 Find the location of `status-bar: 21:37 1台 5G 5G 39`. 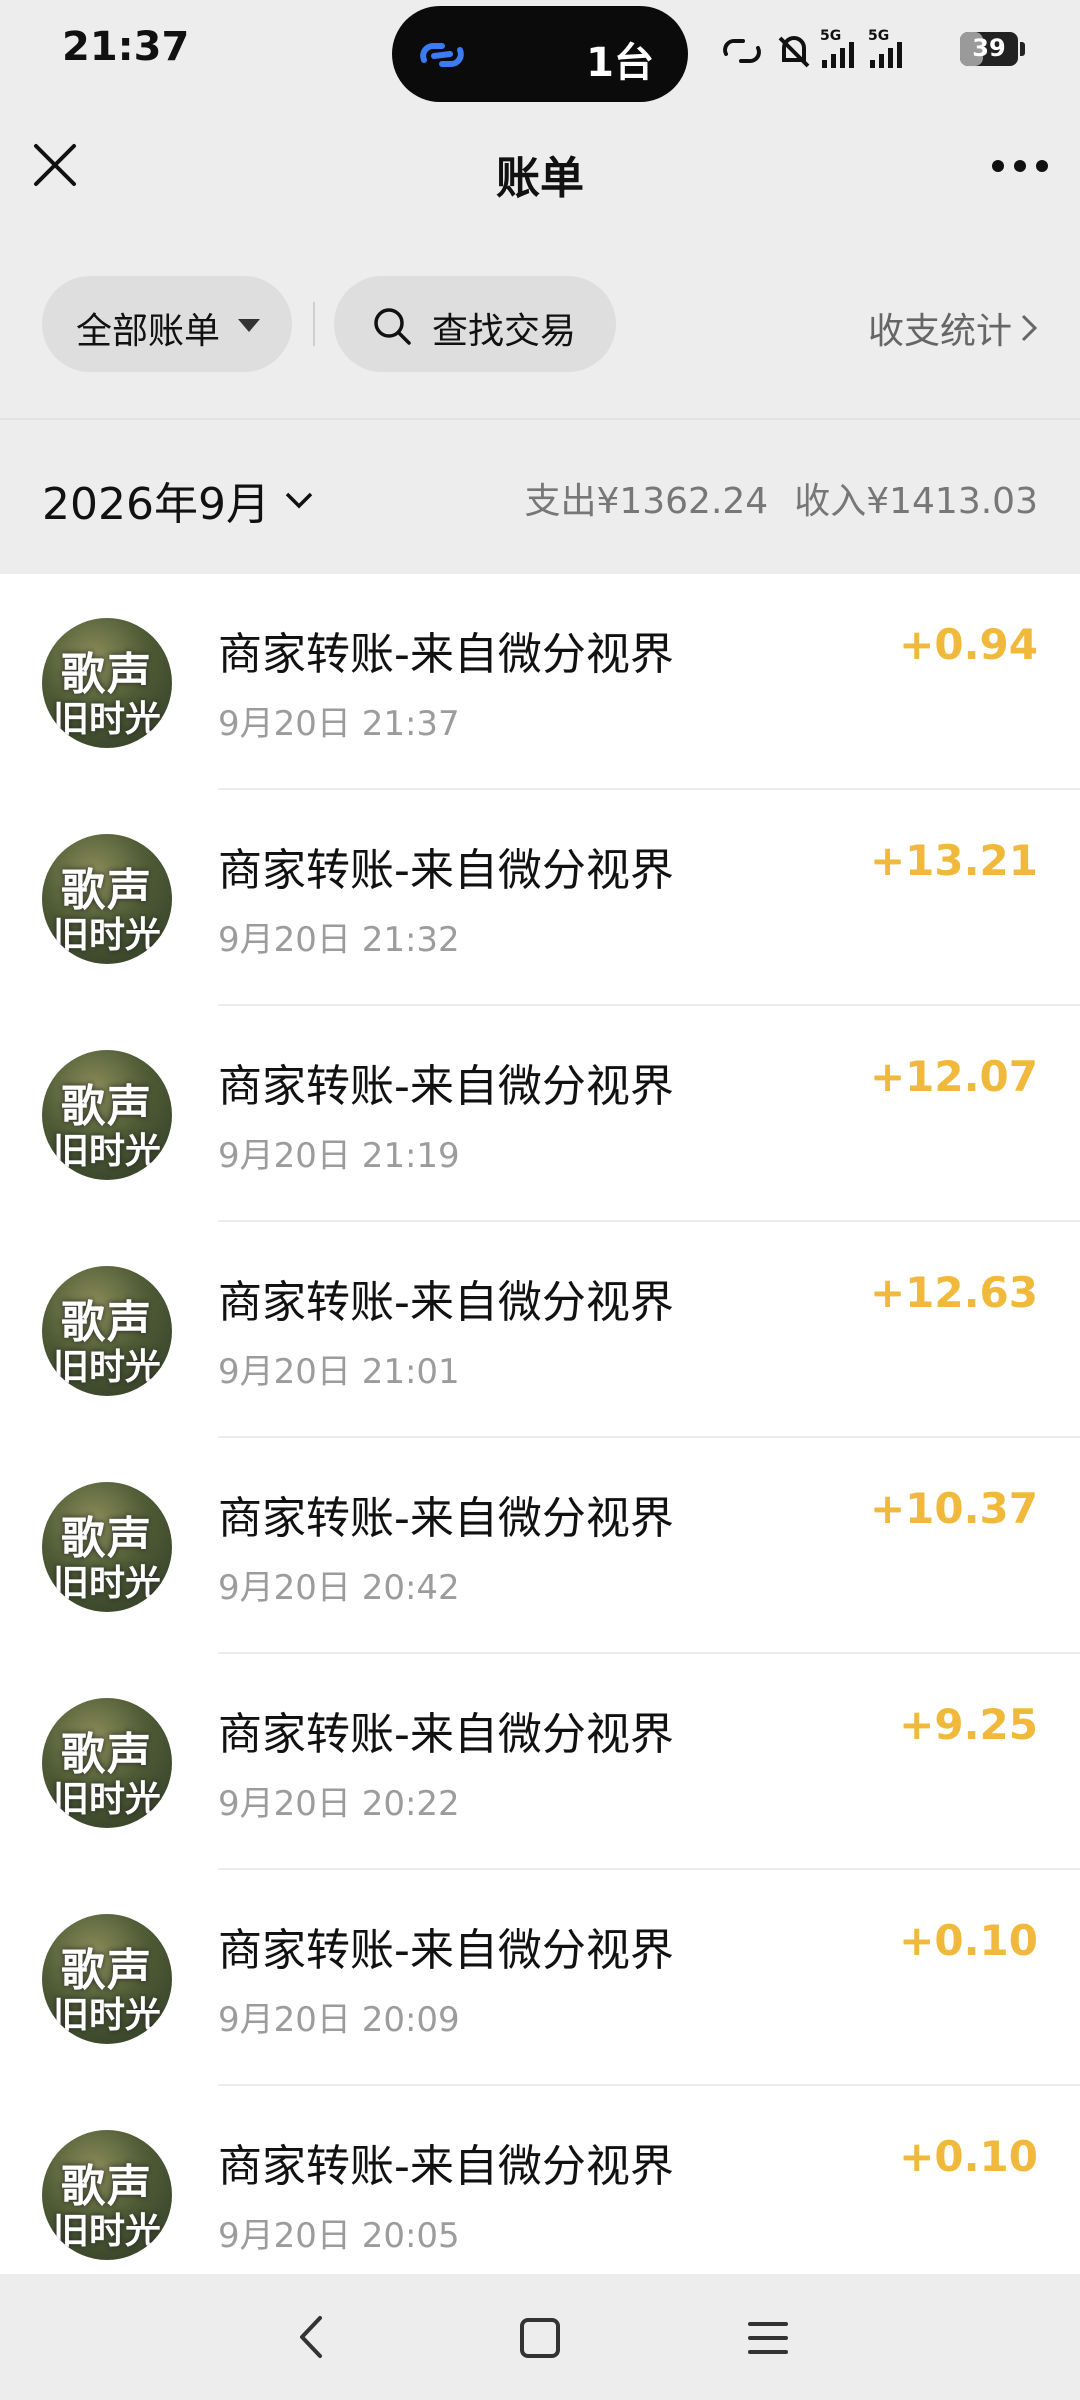

status-bar: 21:37 1台 5G 5G 39 is located at coordinates (540, 55).